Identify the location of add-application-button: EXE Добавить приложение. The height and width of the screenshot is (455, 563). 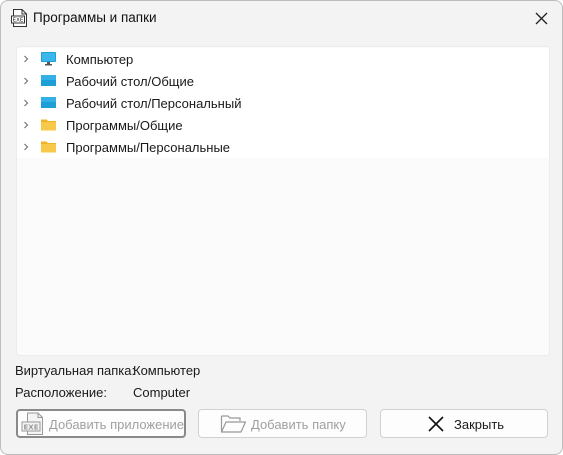
(101, 423).